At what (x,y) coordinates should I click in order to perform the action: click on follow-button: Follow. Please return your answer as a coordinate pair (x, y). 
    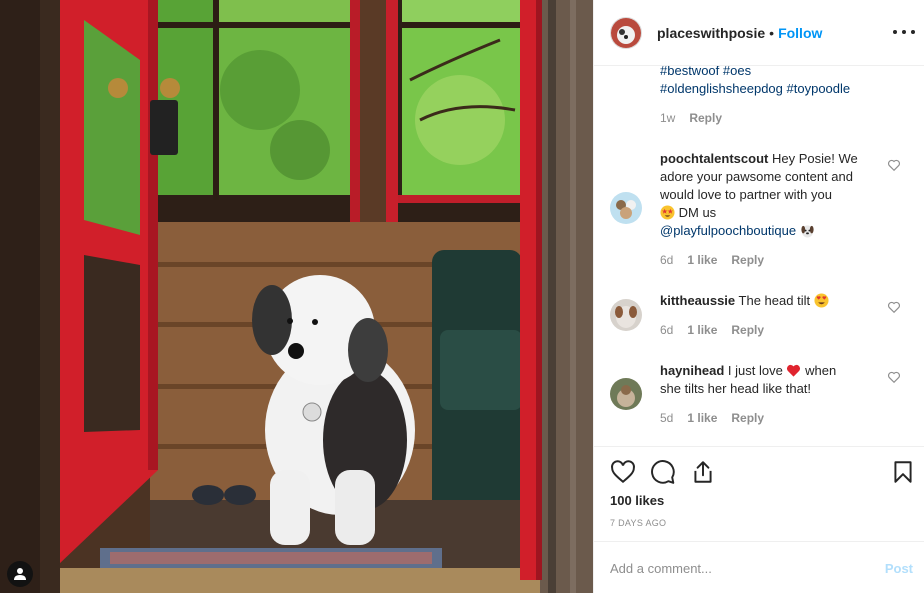
    Looking at the image, I should click on (800, 33).